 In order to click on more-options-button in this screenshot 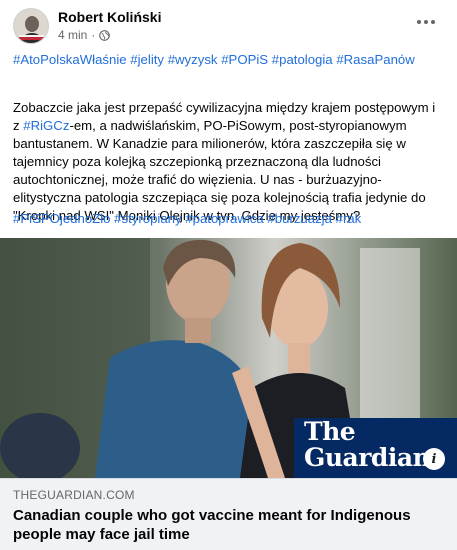, I will do `click(426, 22)`.